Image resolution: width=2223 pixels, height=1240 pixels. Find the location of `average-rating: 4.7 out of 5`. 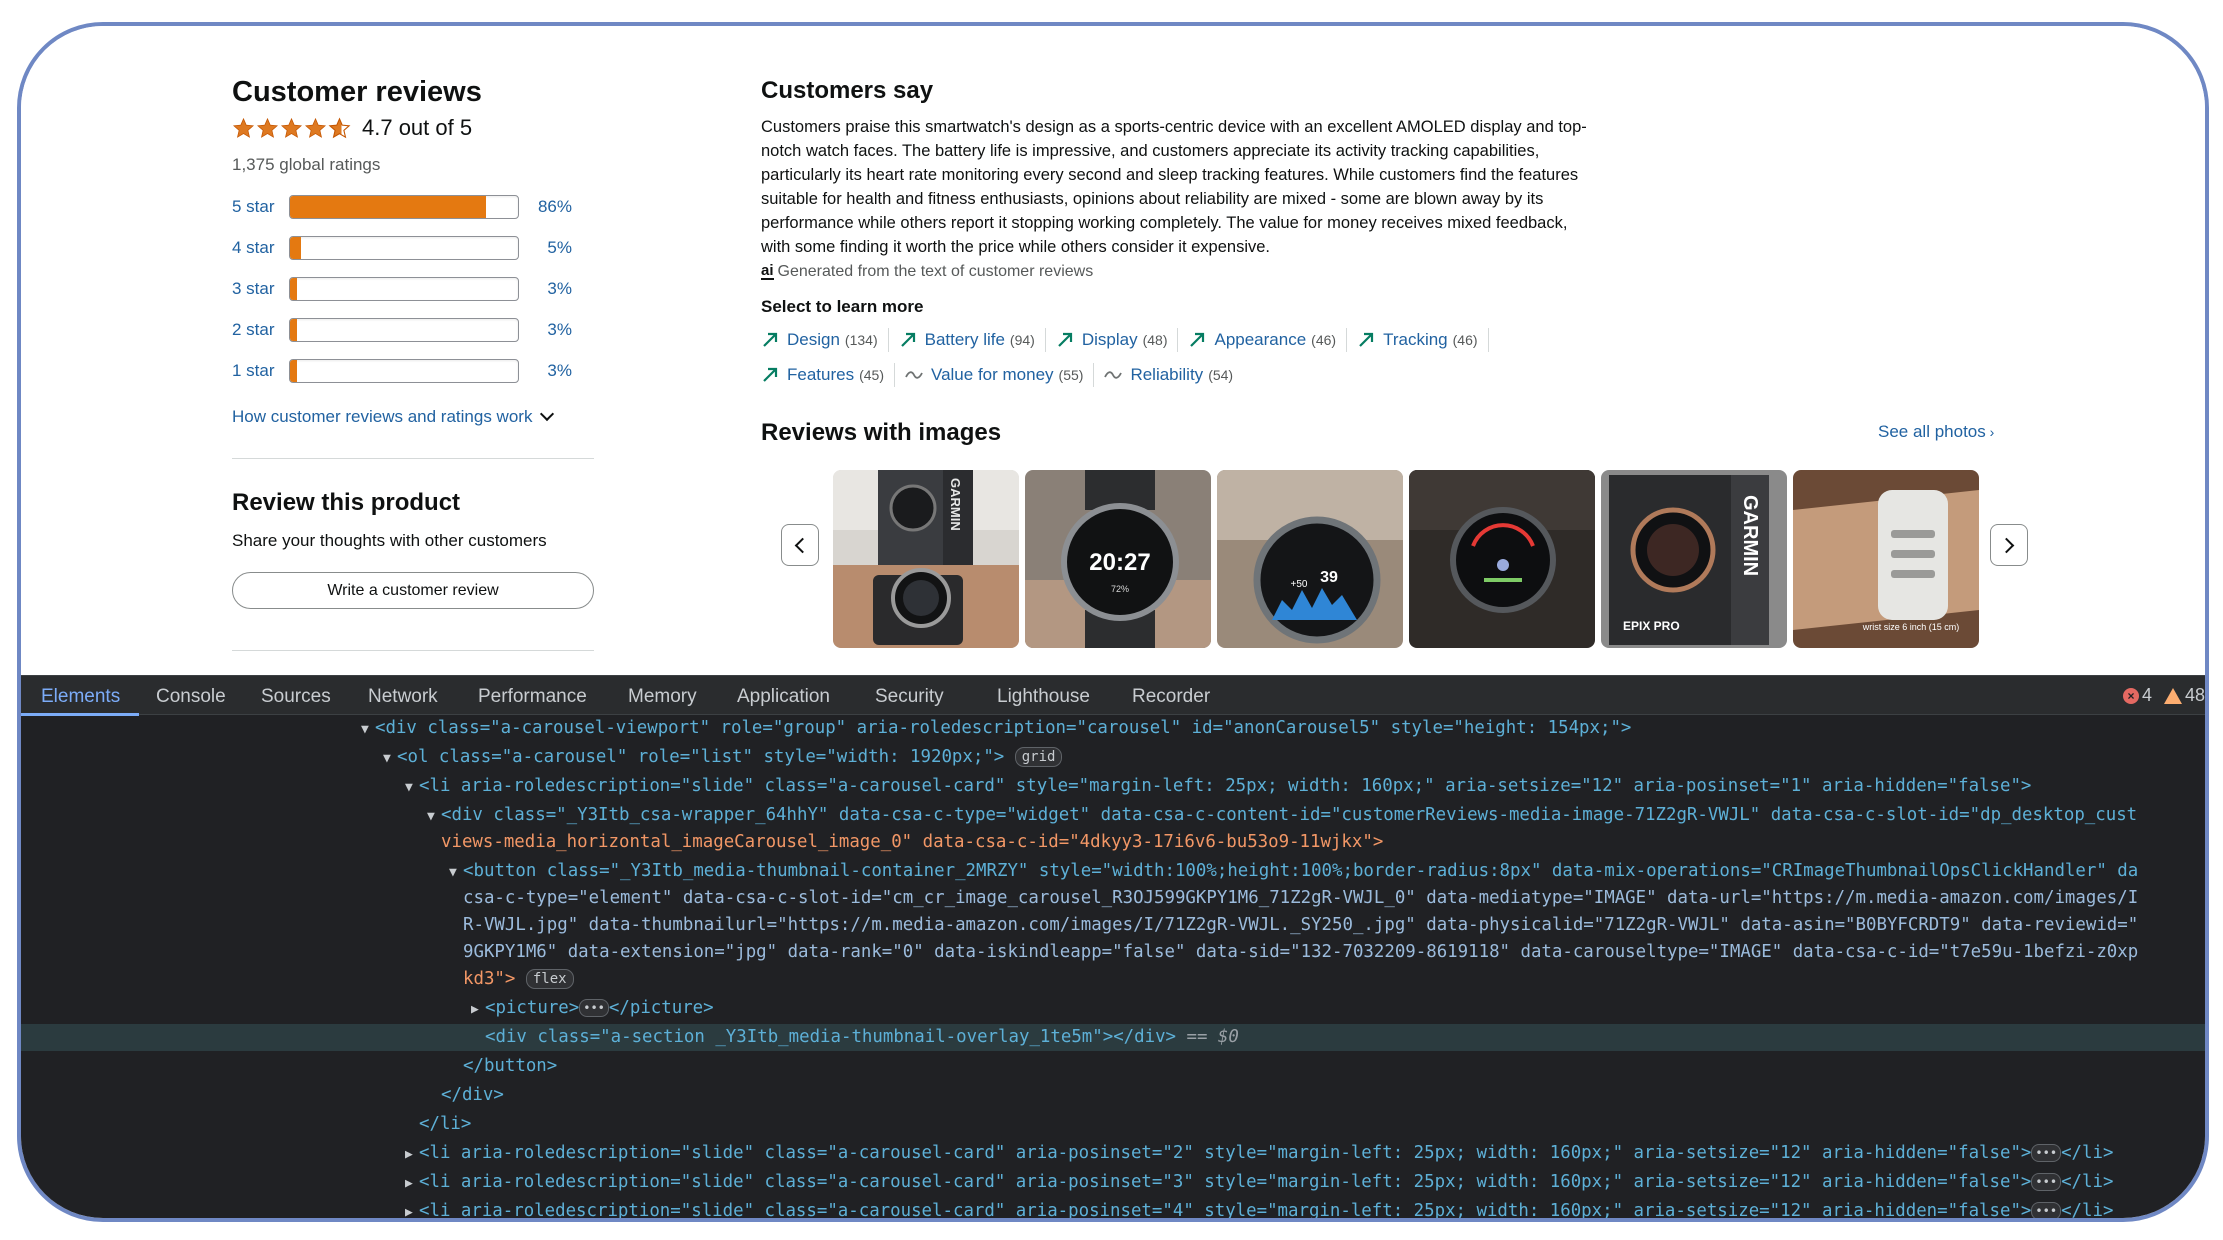

average-rating: 4.7 out of 5 is located at coordinates (352, 128).